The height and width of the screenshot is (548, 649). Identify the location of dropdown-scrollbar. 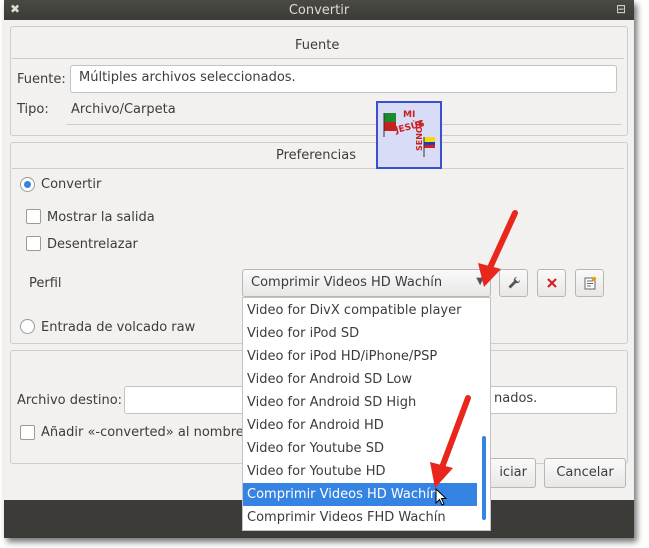
(484, 478).